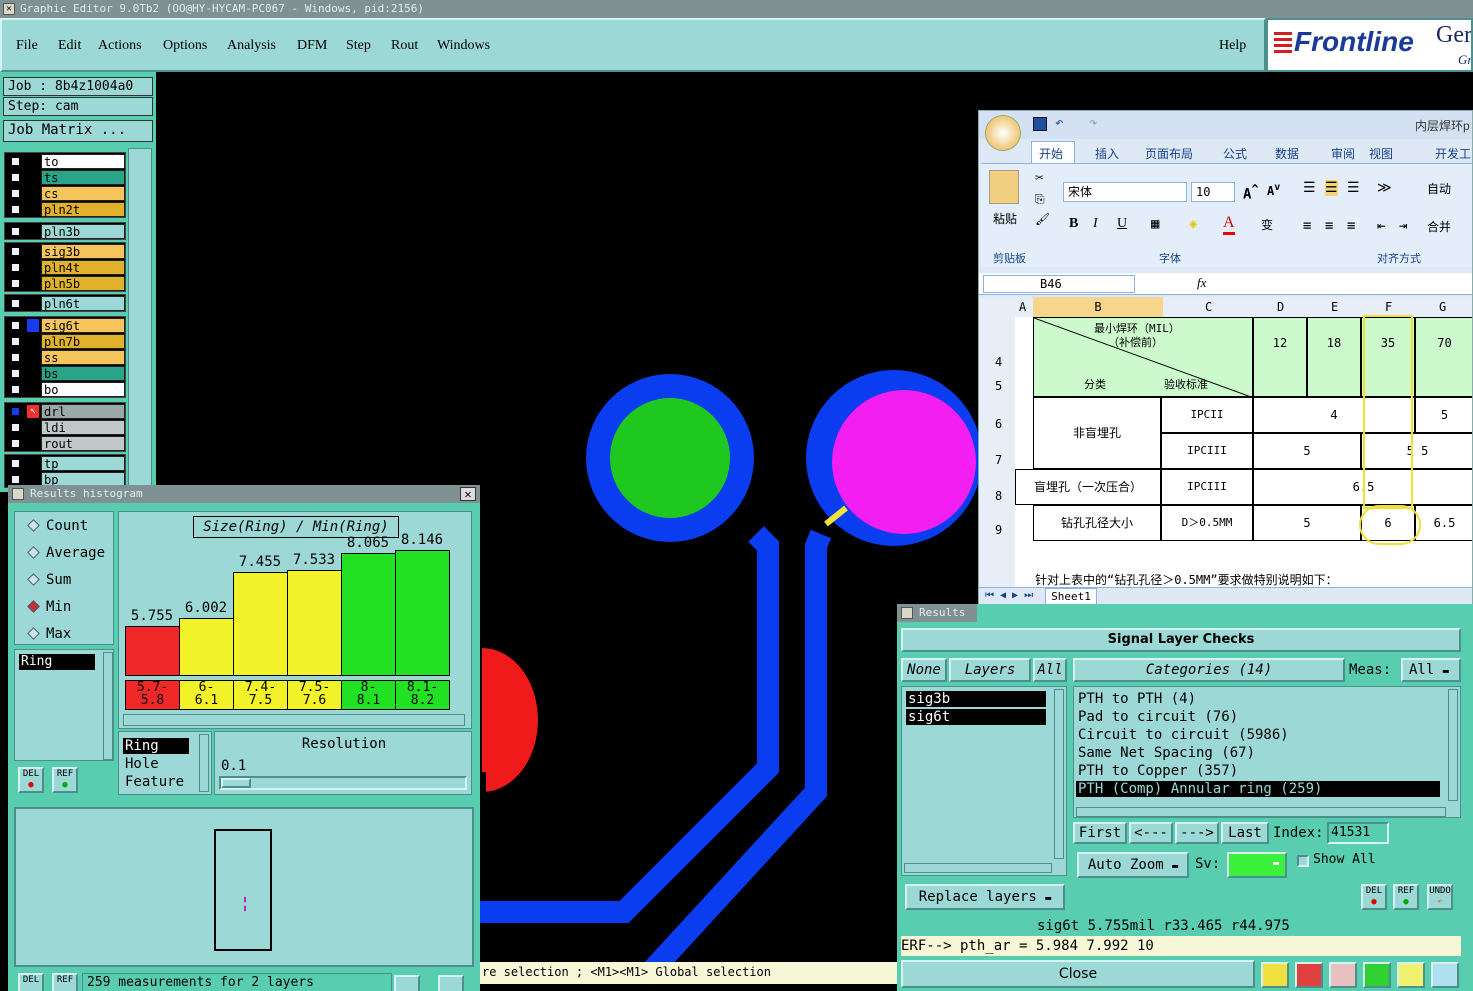 The width and height of the screenshot is (1473, 991). I want to click on layer-name: rout, so click(83, 443).